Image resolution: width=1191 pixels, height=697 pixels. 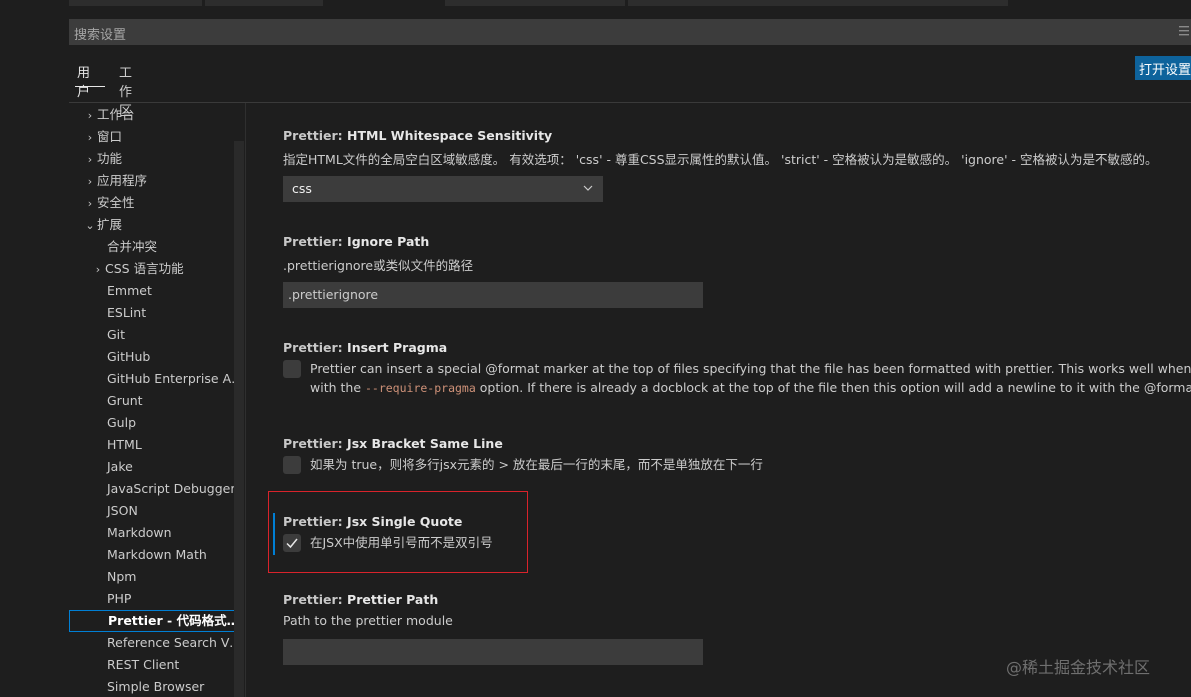 What do you see at coordinates (493, 295) in the screenshot?
I see `ignore-path-input: .prettierignore` at bounding box center [493, 295].